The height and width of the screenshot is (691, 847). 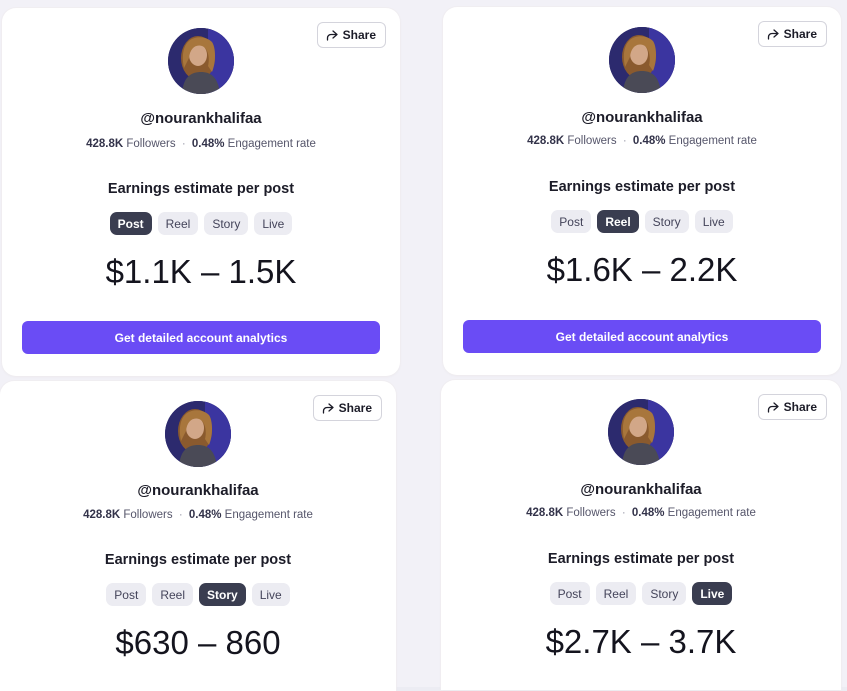 I want to click on earnings-range: $2.7K – 3.7K, so click(x=641, y=641).